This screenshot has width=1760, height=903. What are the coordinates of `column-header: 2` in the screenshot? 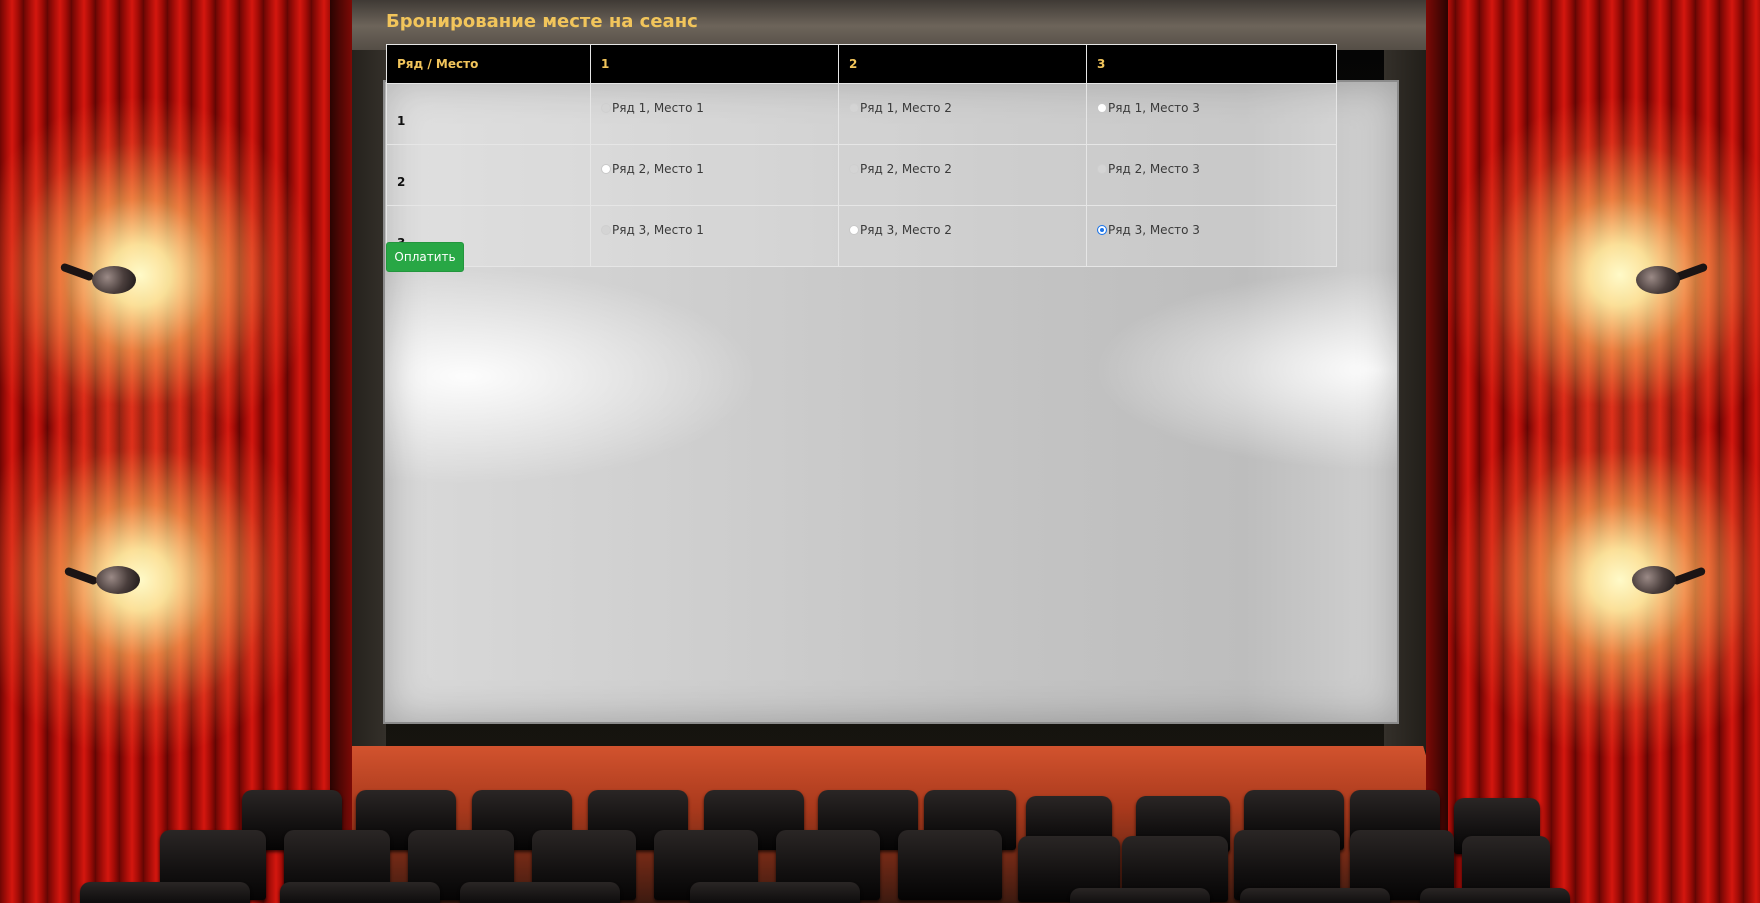 It's located at (962, 64).